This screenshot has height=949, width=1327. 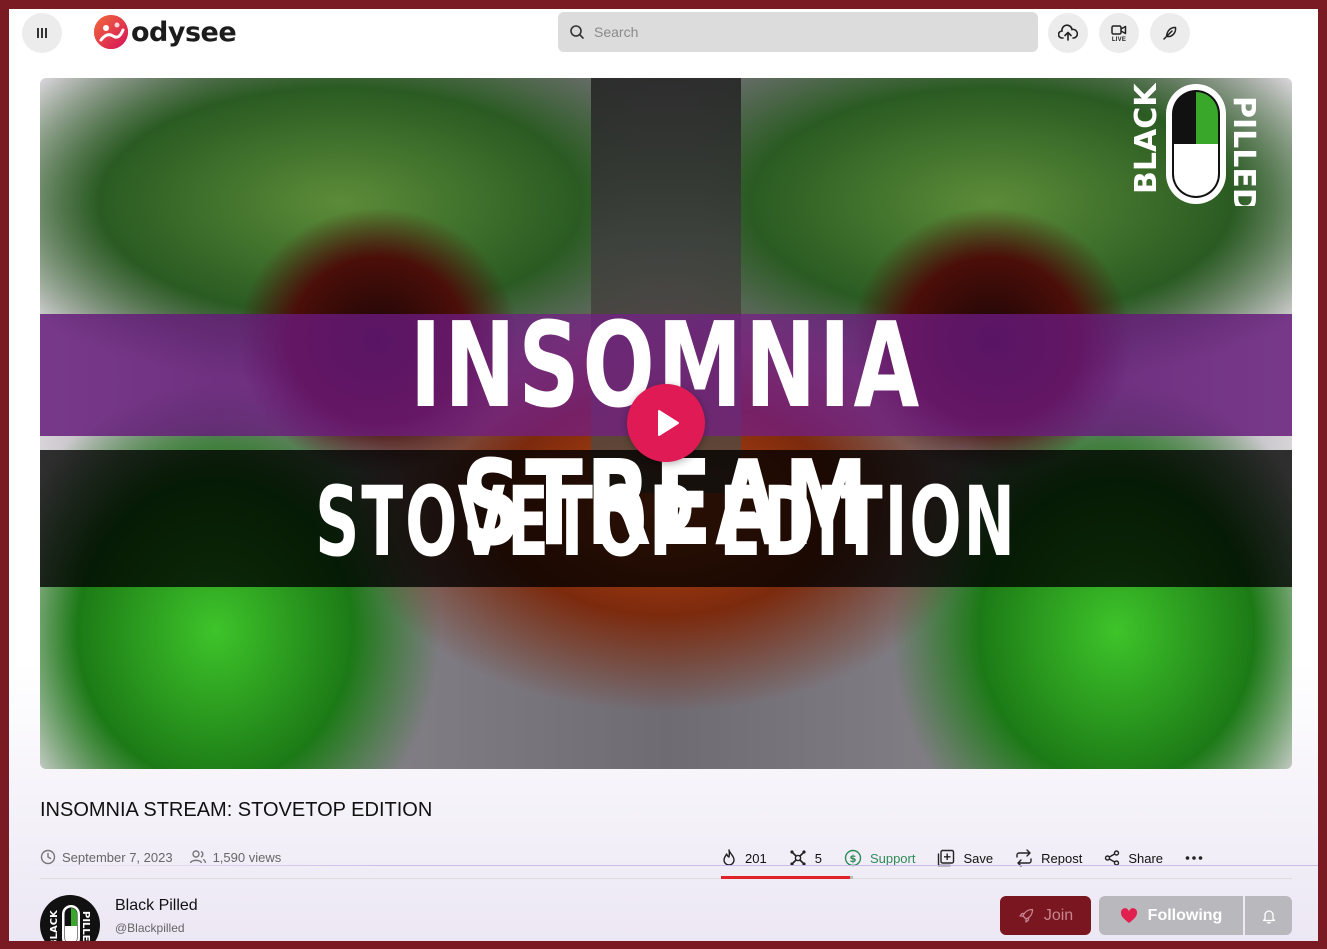 I want to click on reaction-ratio-bar, so click(x=787, y=877).